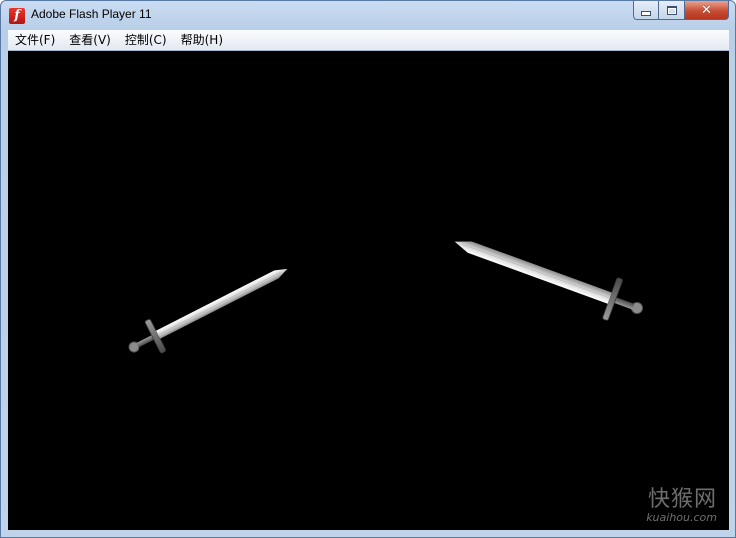  What do you see at coordinates (208, 309) in the screenshot?
I see `sword-left` at bounding box center [208, 309].